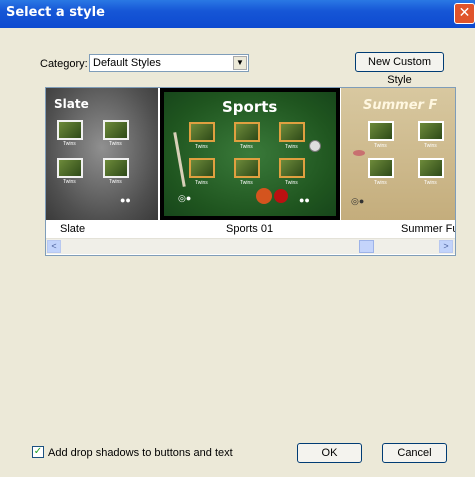  Describe the element at coordinates (359, 153) in the screenshot. I see `seashell-decoration` at that location.